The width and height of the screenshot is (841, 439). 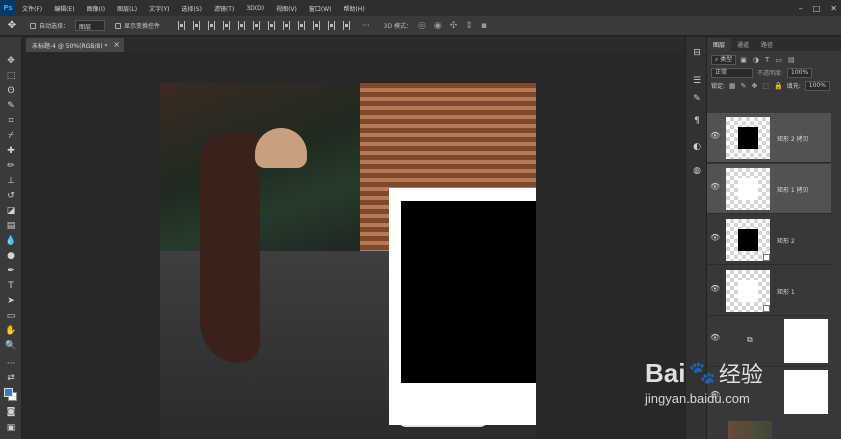 What do you see at coordinates (778, 86) in the screenshot?
I see `lock-all-icon: 🔒` at bounding box center [778, 86].